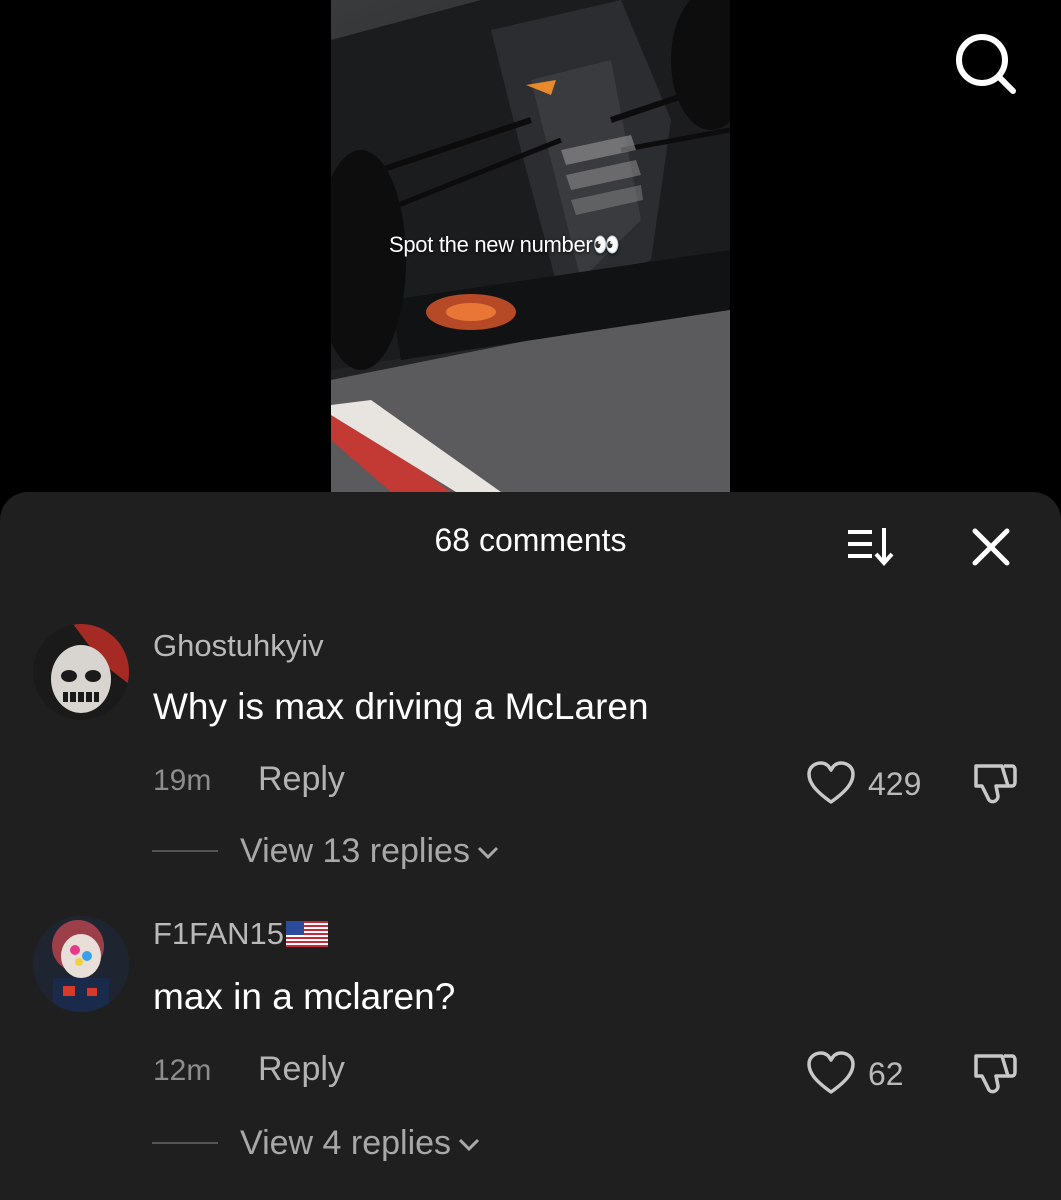 The width and height of the screenshot is (1061, 1200). I want to click on view-replies-button: View 4 replies, so click(360, 1143).